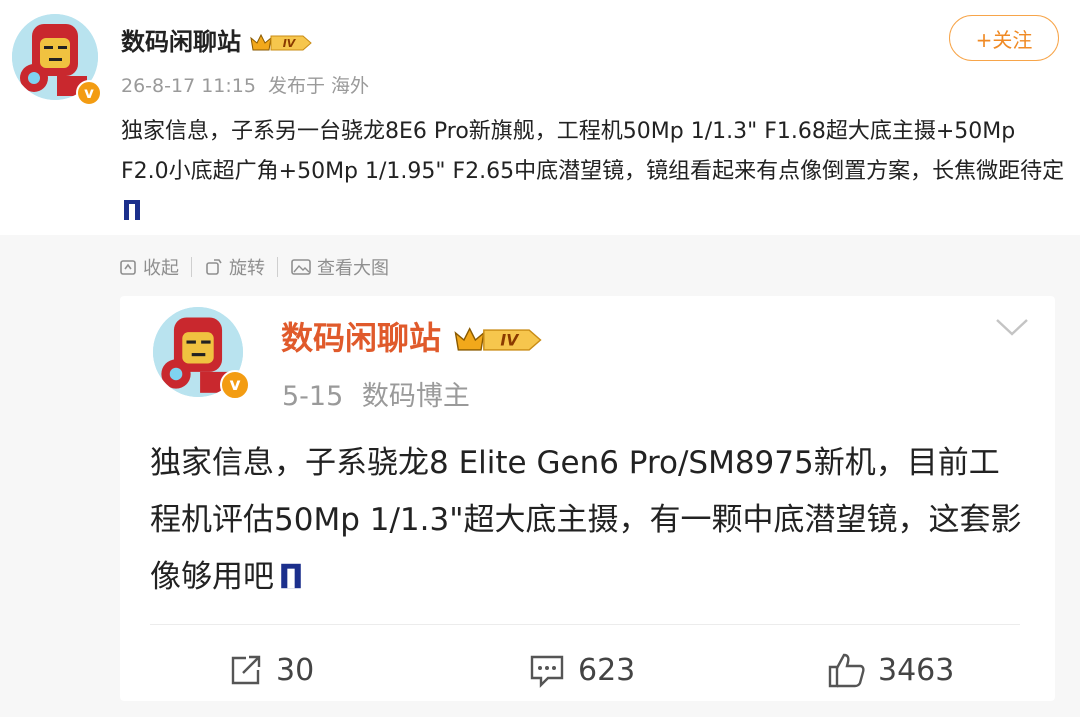  Describe the element at coordinates (188, 86) in the screenshot. I see `post-time: 26-8-17 11:15` at that location.